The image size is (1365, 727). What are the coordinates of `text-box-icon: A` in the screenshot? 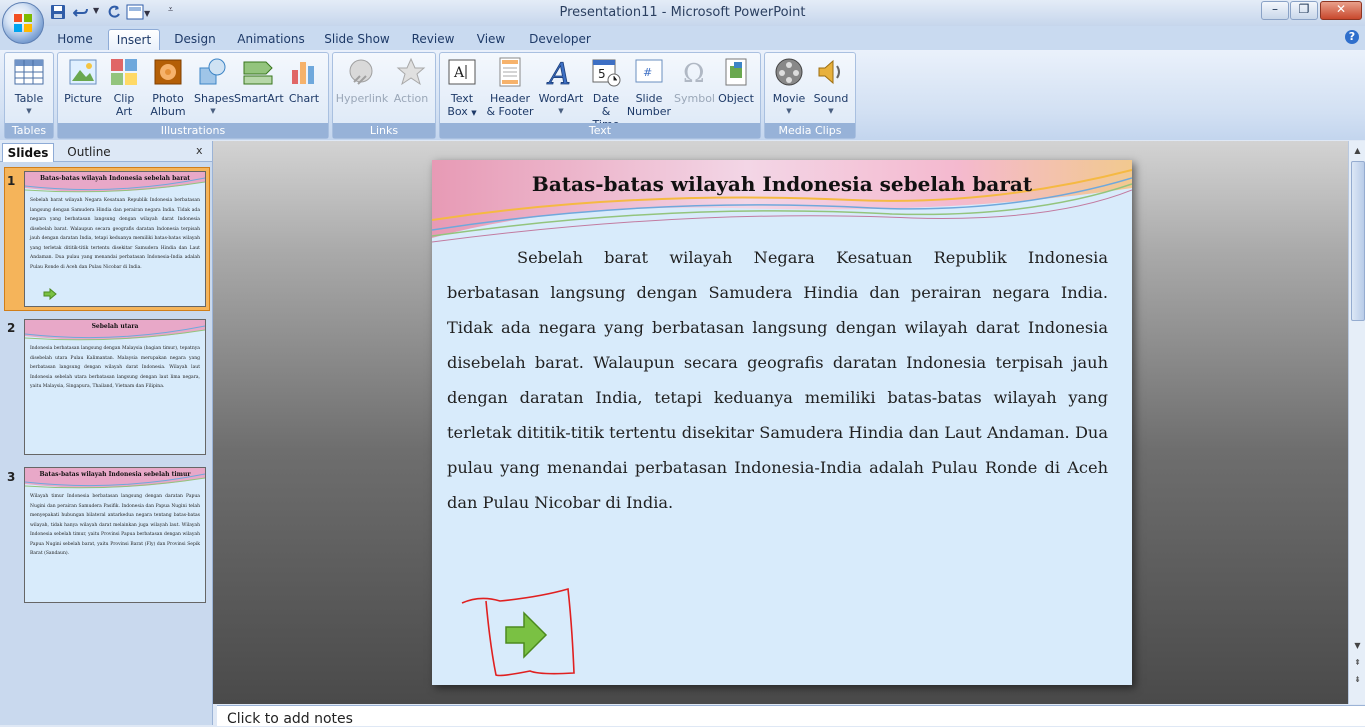 It's located at (462, 72).